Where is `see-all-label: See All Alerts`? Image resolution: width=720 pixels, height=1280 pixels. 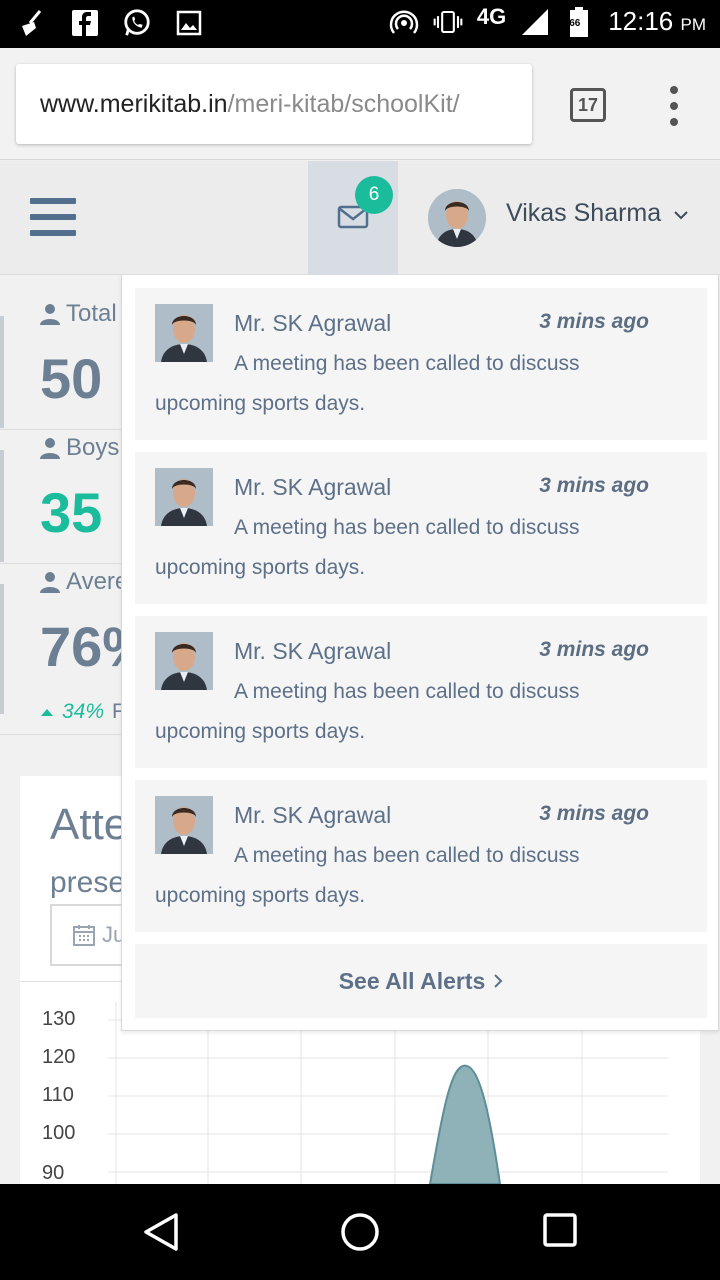 see-all-label: See All Alerts is located at coordinates (412, 980).